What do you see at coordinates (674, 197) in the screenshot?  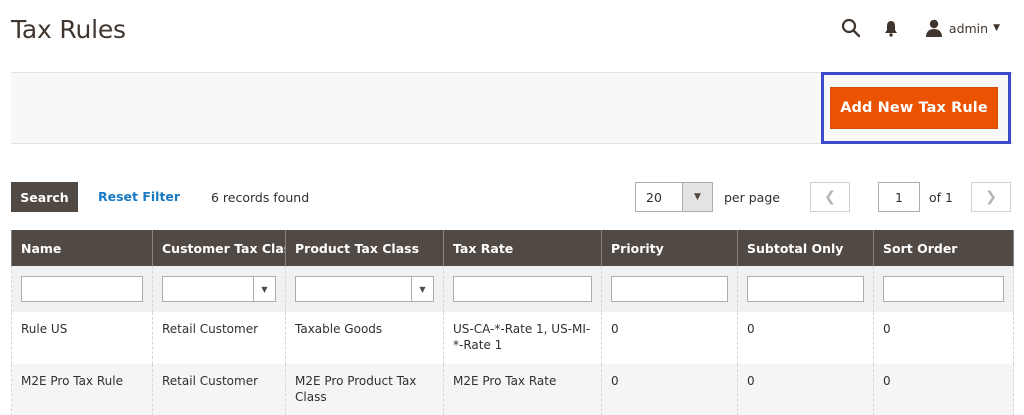 I see `per-page-select: 20 ▼` at bounding box center [674, 197].